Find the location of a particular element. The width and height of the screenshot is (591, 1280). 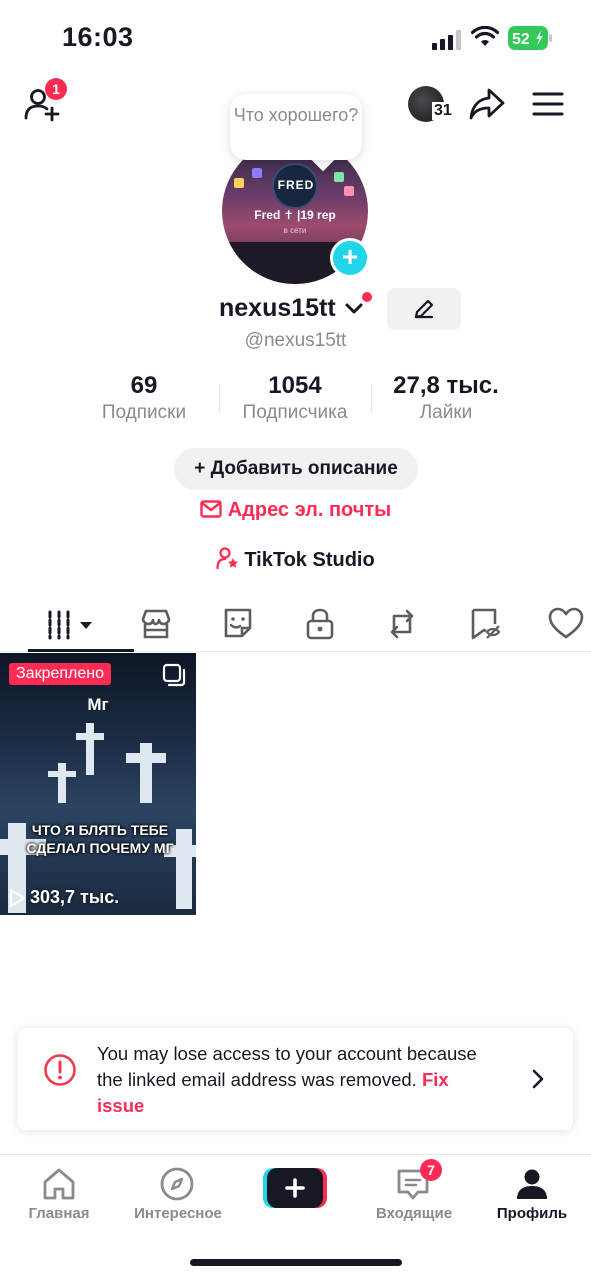

studio-label: TikTok Studio is located at coordinates (309, 560).